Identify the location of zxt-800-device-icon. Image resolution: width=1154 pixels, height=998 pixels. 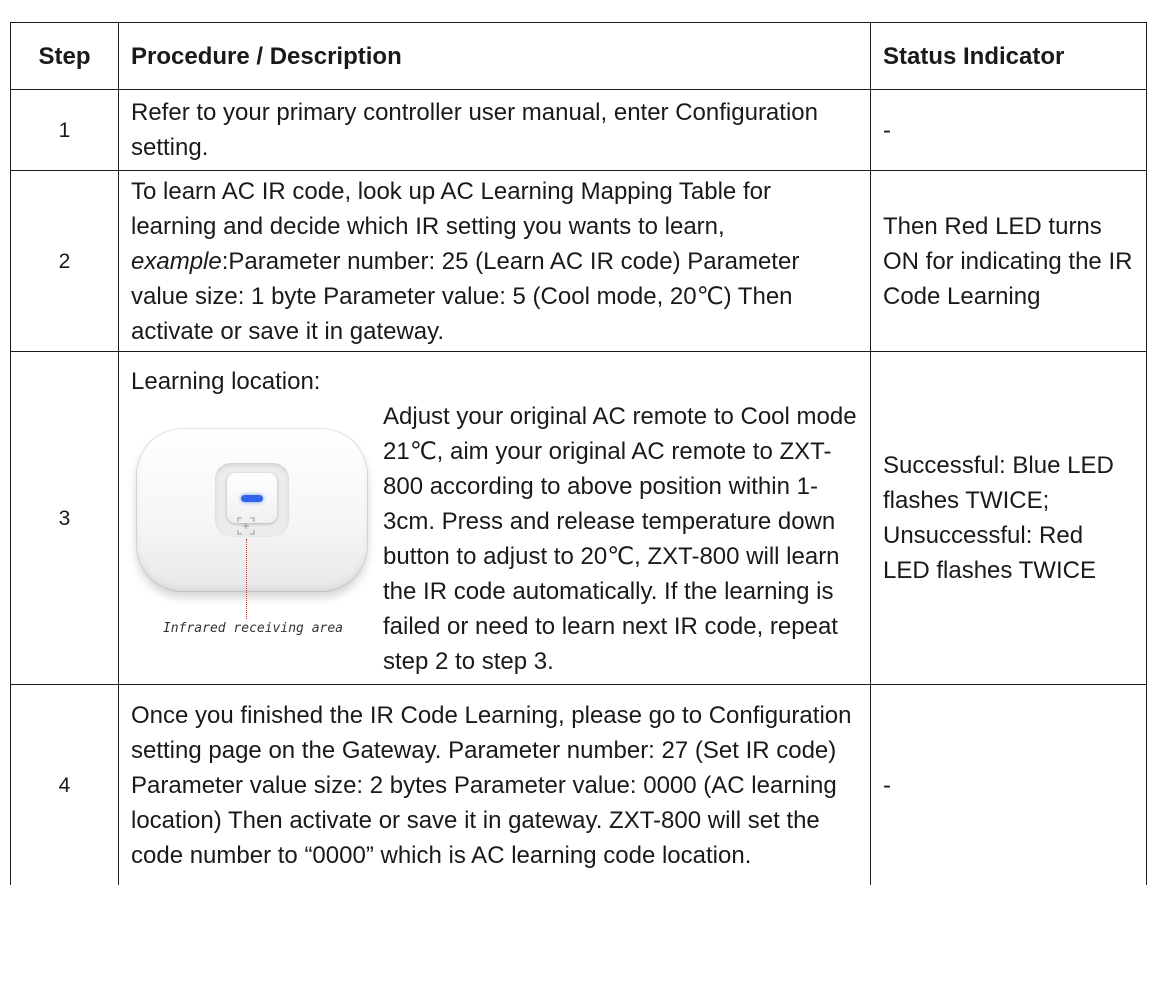
(252, 509).